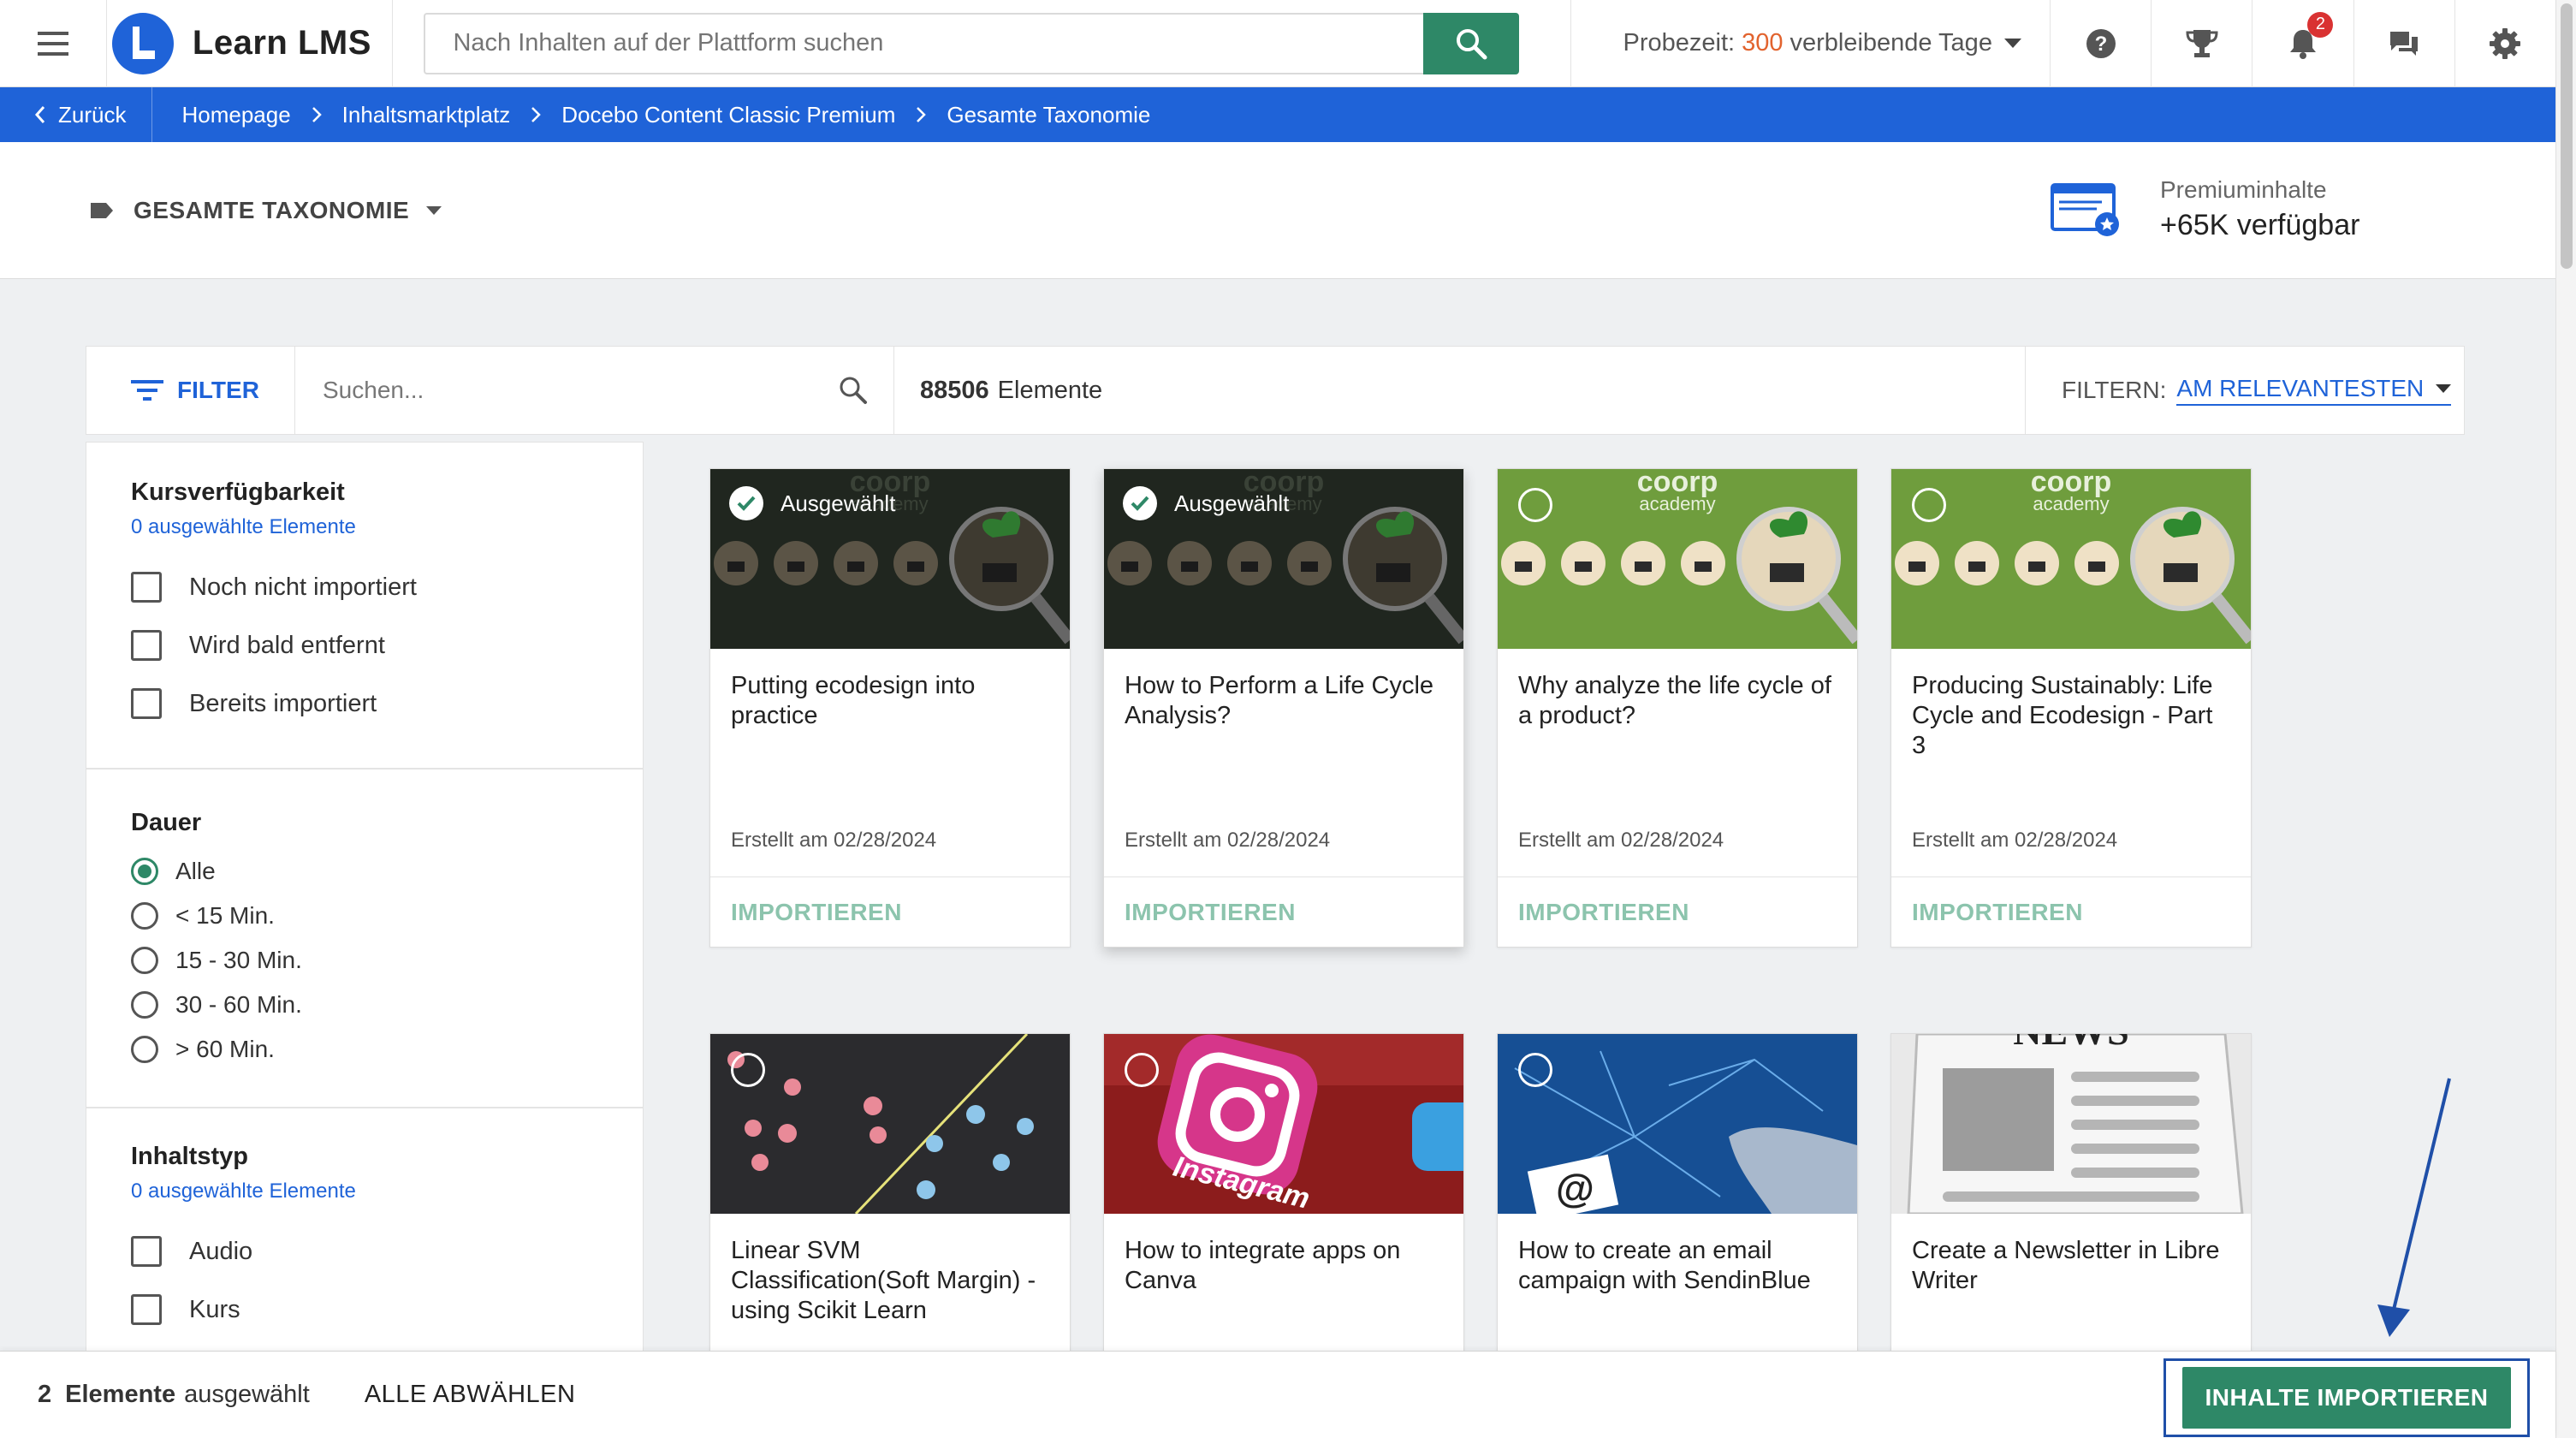  What do you see at coordinates (2320, 24) in the screenshot?
I see `notification-count-badge: 2` at bounding box center [2320, 24].